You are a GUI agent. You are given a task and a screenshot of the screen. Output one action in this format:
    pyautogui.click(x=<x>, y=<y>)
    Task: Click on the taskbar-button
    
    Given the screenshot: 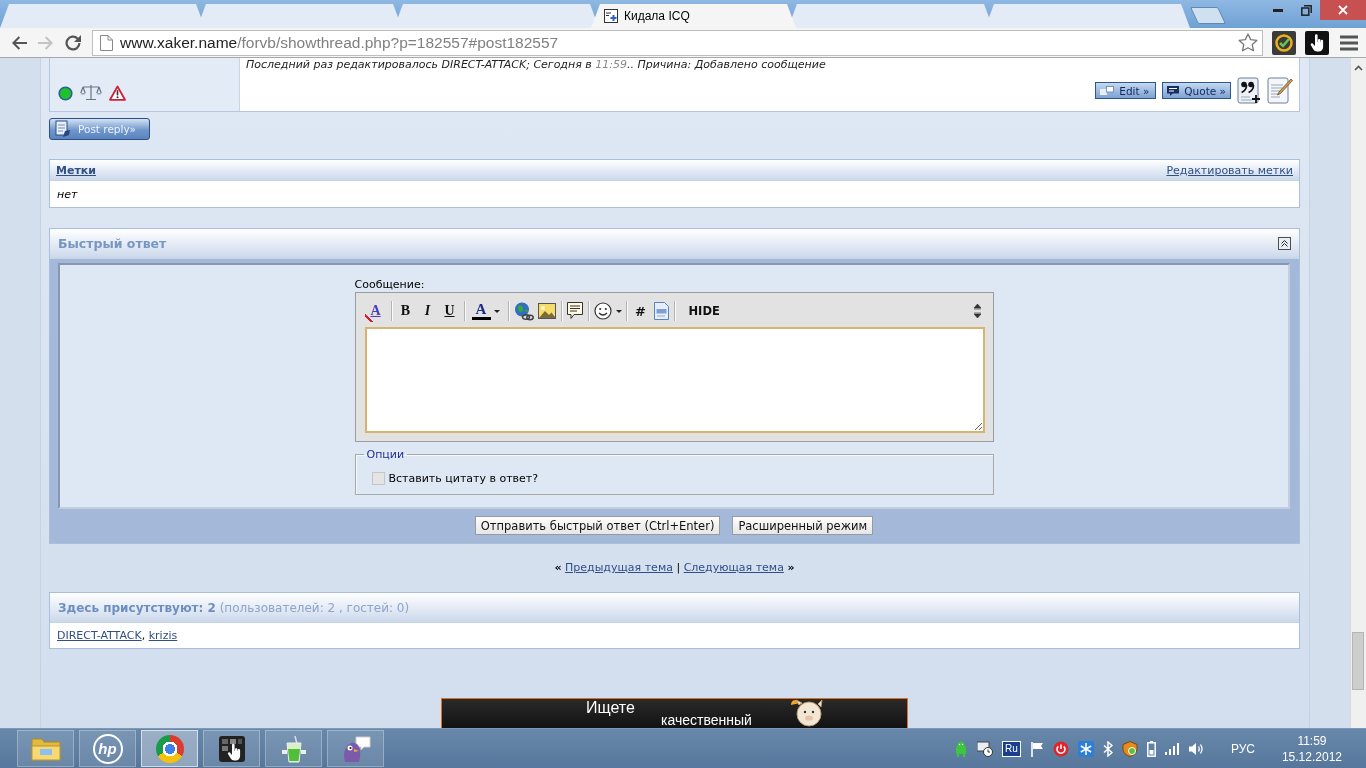 What is the action you would take?
    pyautogui.click(x=231, y=748)
    